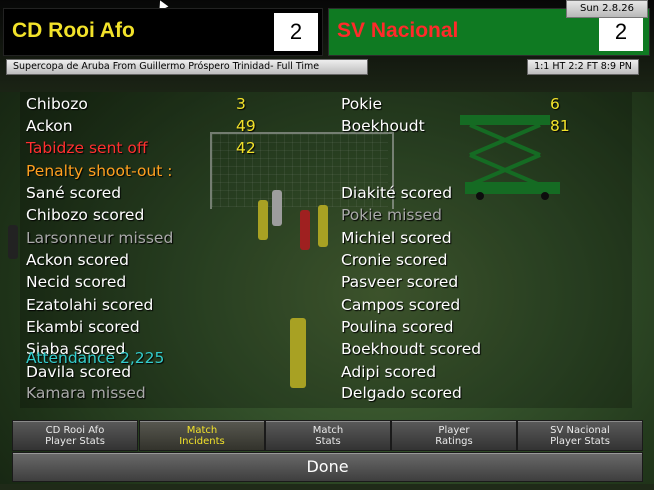 The height and width of the screenshot is (490, 654). Describe the element at coordinates (327, 487) in the screenshot. I see `bottom-edge` at that location.